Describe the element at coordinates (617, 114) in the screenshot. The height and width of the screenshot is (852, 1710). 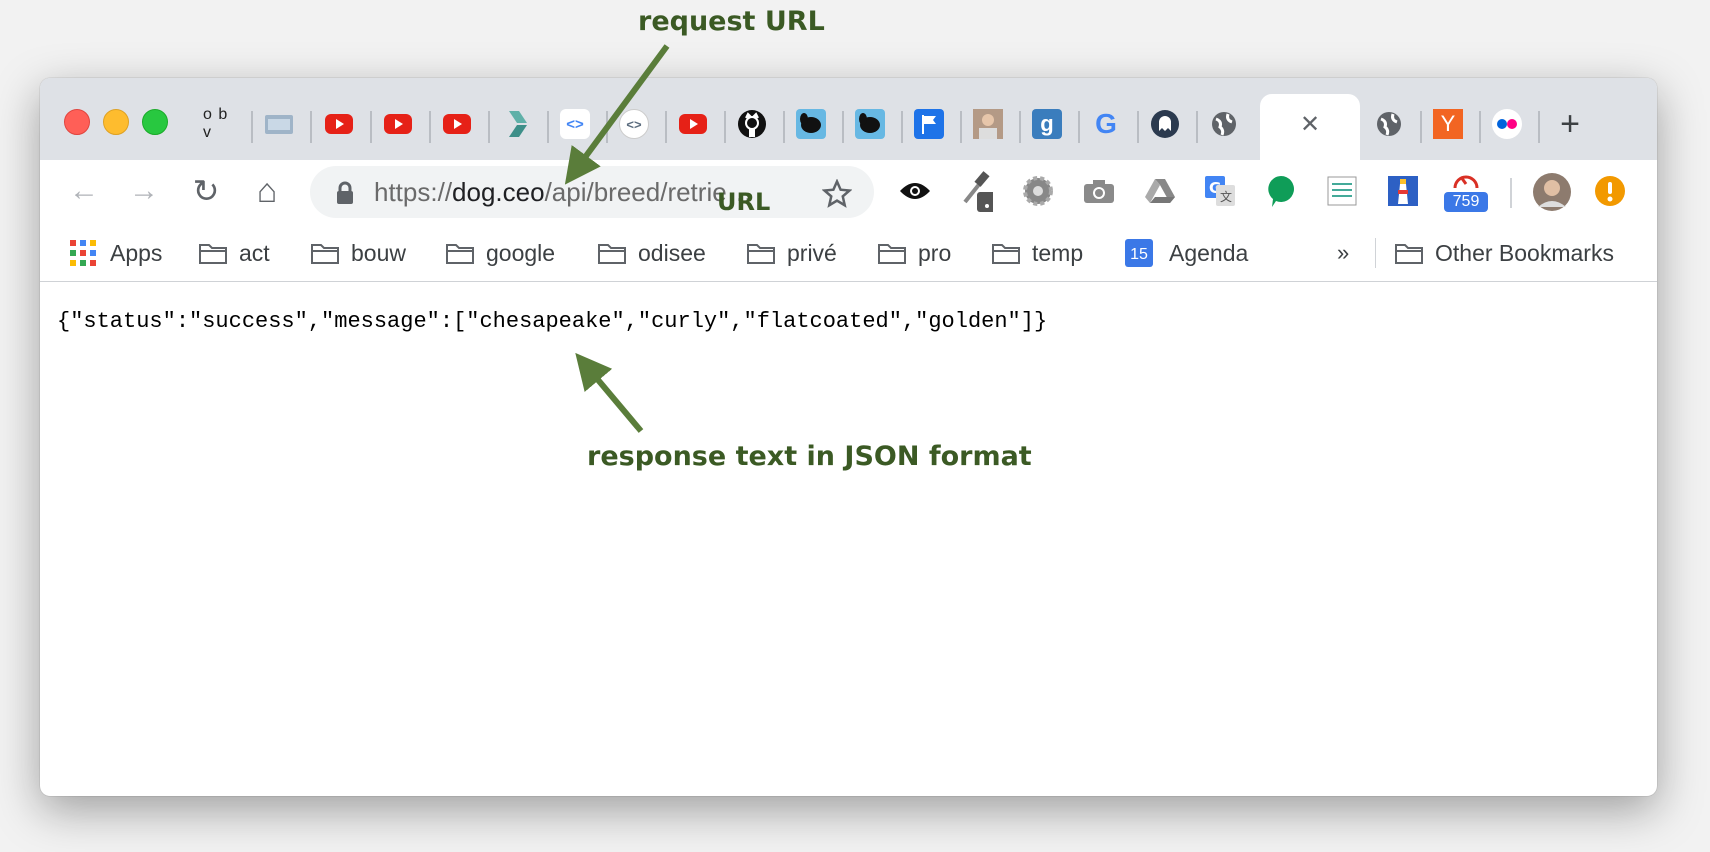
I see `request-url-arrow` at that location.